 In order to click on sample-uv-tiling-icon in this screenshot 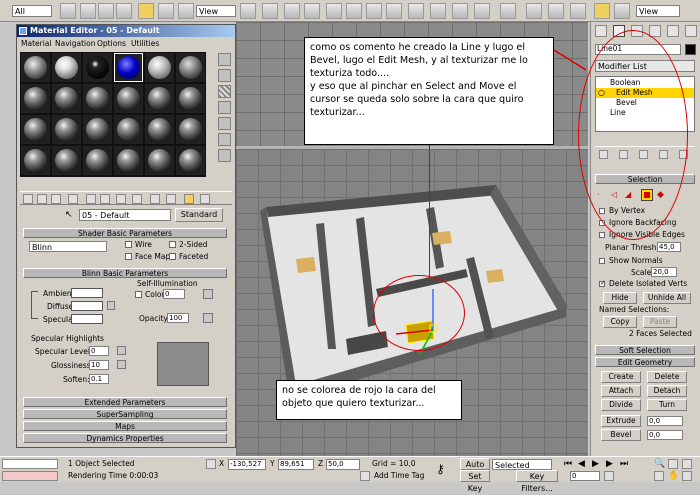, I will do `click(224, 107)`.